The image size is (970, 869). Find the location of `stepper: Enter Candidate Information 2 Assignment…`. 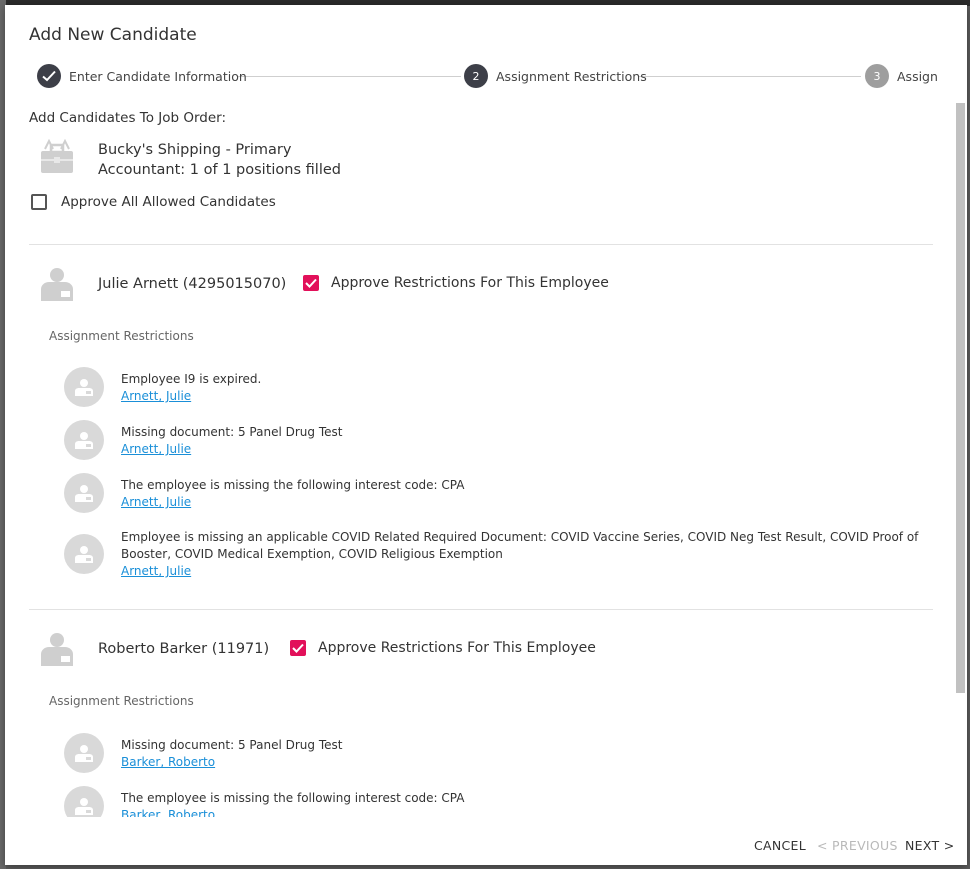

stepper: Enter Candidate Information 2 Assignment… is located at coordinates (487, 76).